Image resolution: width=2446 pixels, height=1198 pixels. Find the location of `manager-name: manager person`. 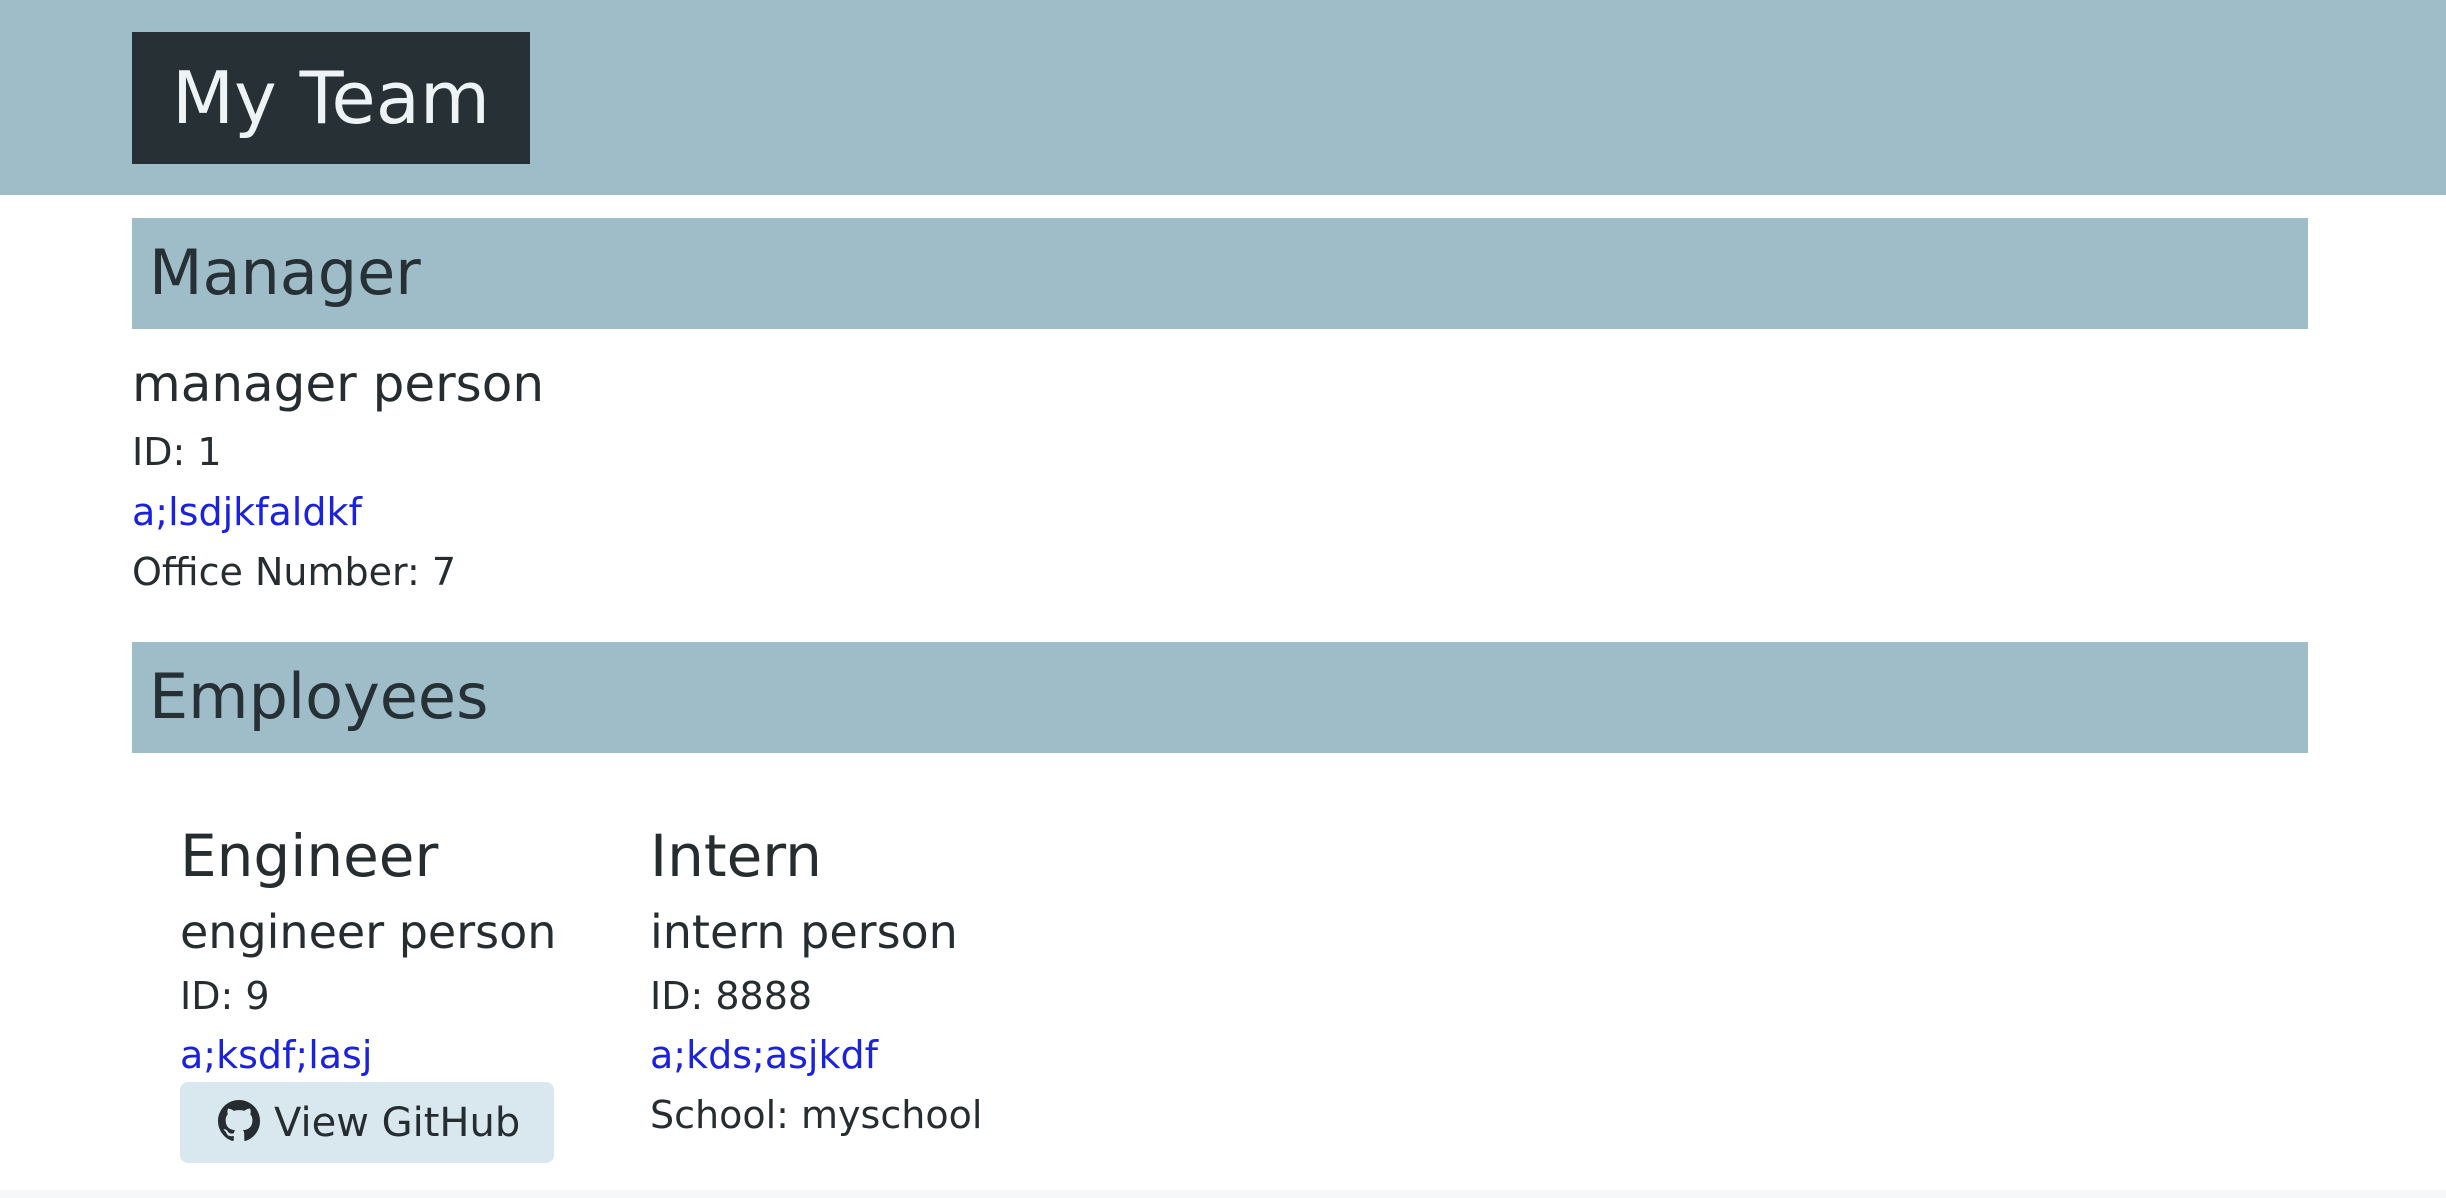

manager-name: manager person is located at coordinates (338, 384).